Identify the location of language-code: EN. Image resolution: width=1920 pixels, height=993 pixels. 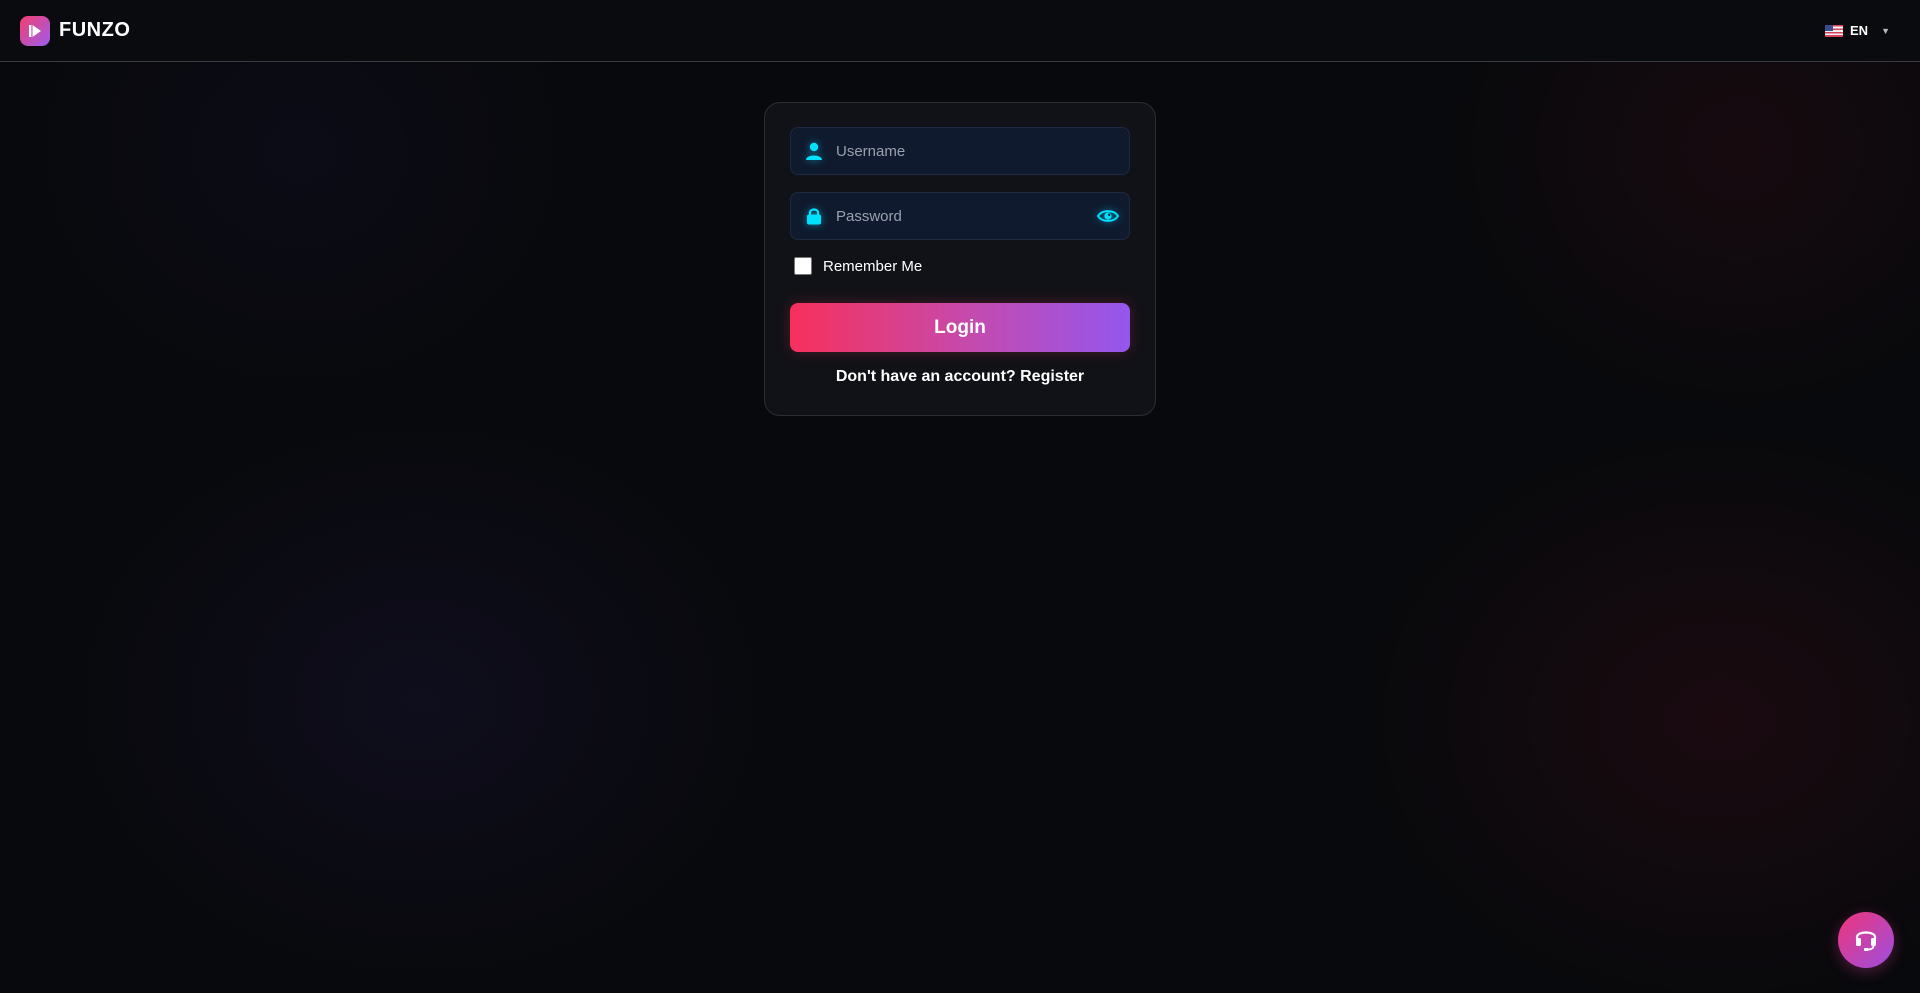
(1859, 30).